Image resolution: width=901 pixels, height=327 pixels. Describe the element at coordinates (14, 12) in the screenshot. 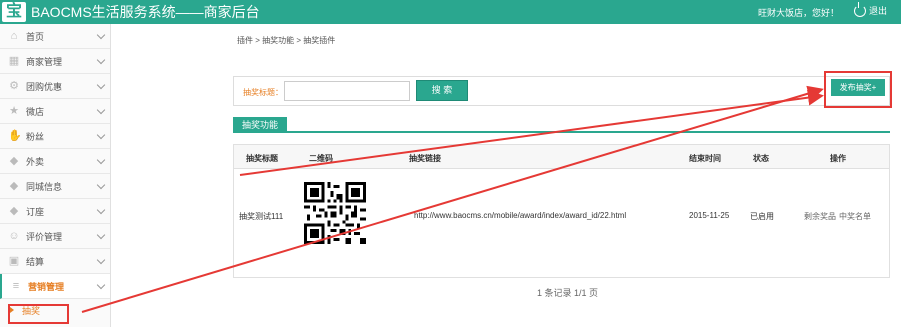

I see `logo: 宝` at that location.